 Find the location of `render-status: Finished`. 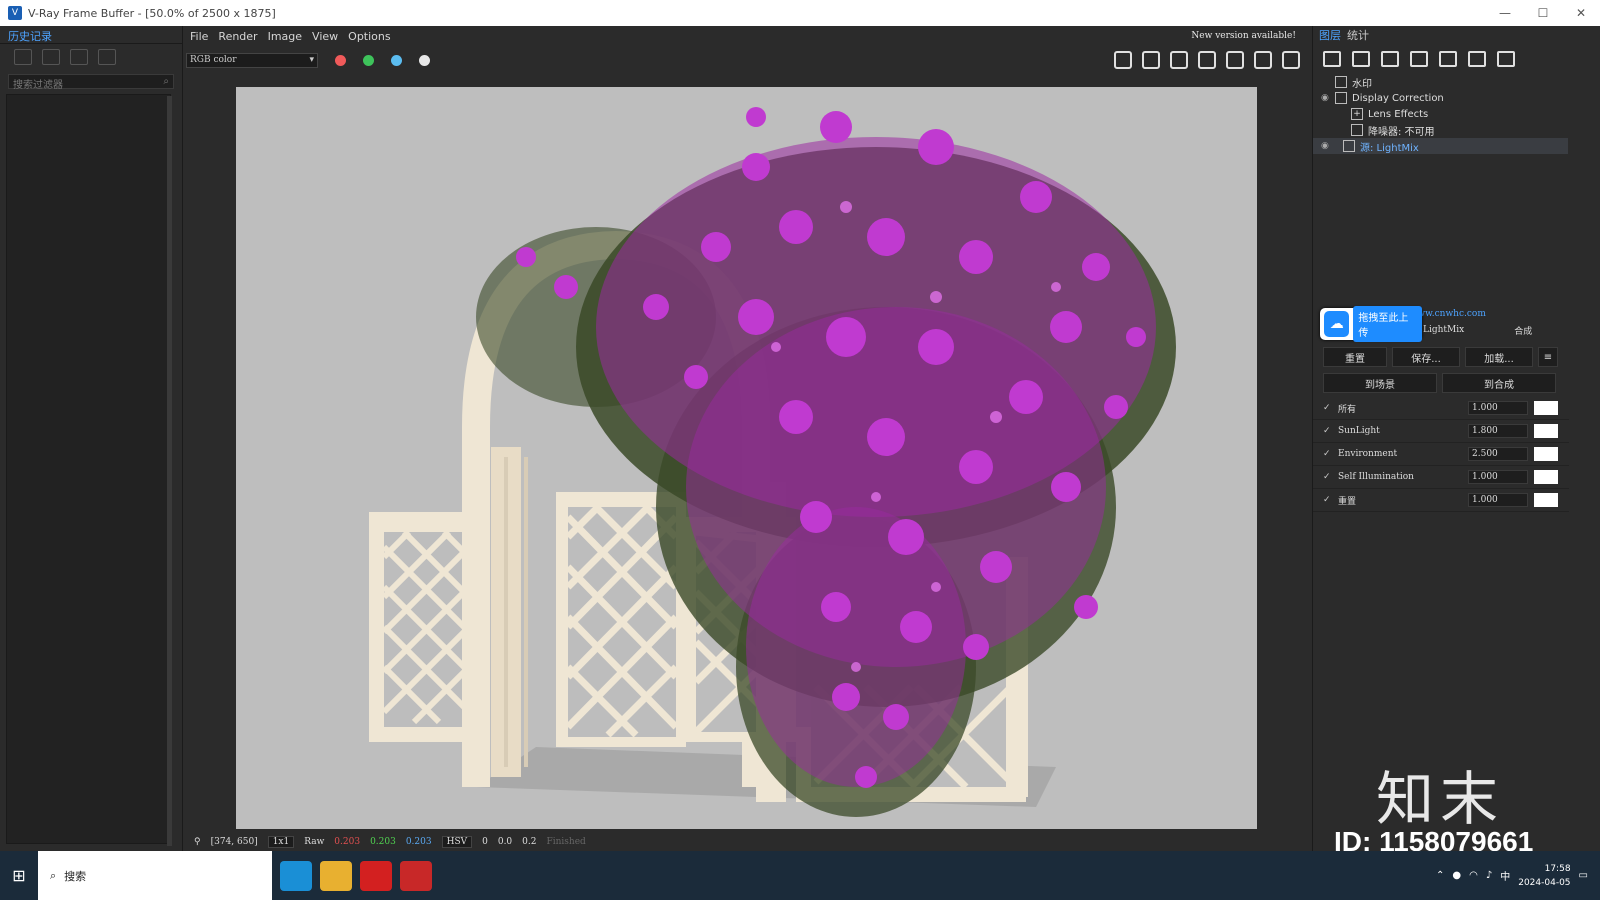

render-status: Finished is located at coordinates (566, 841).